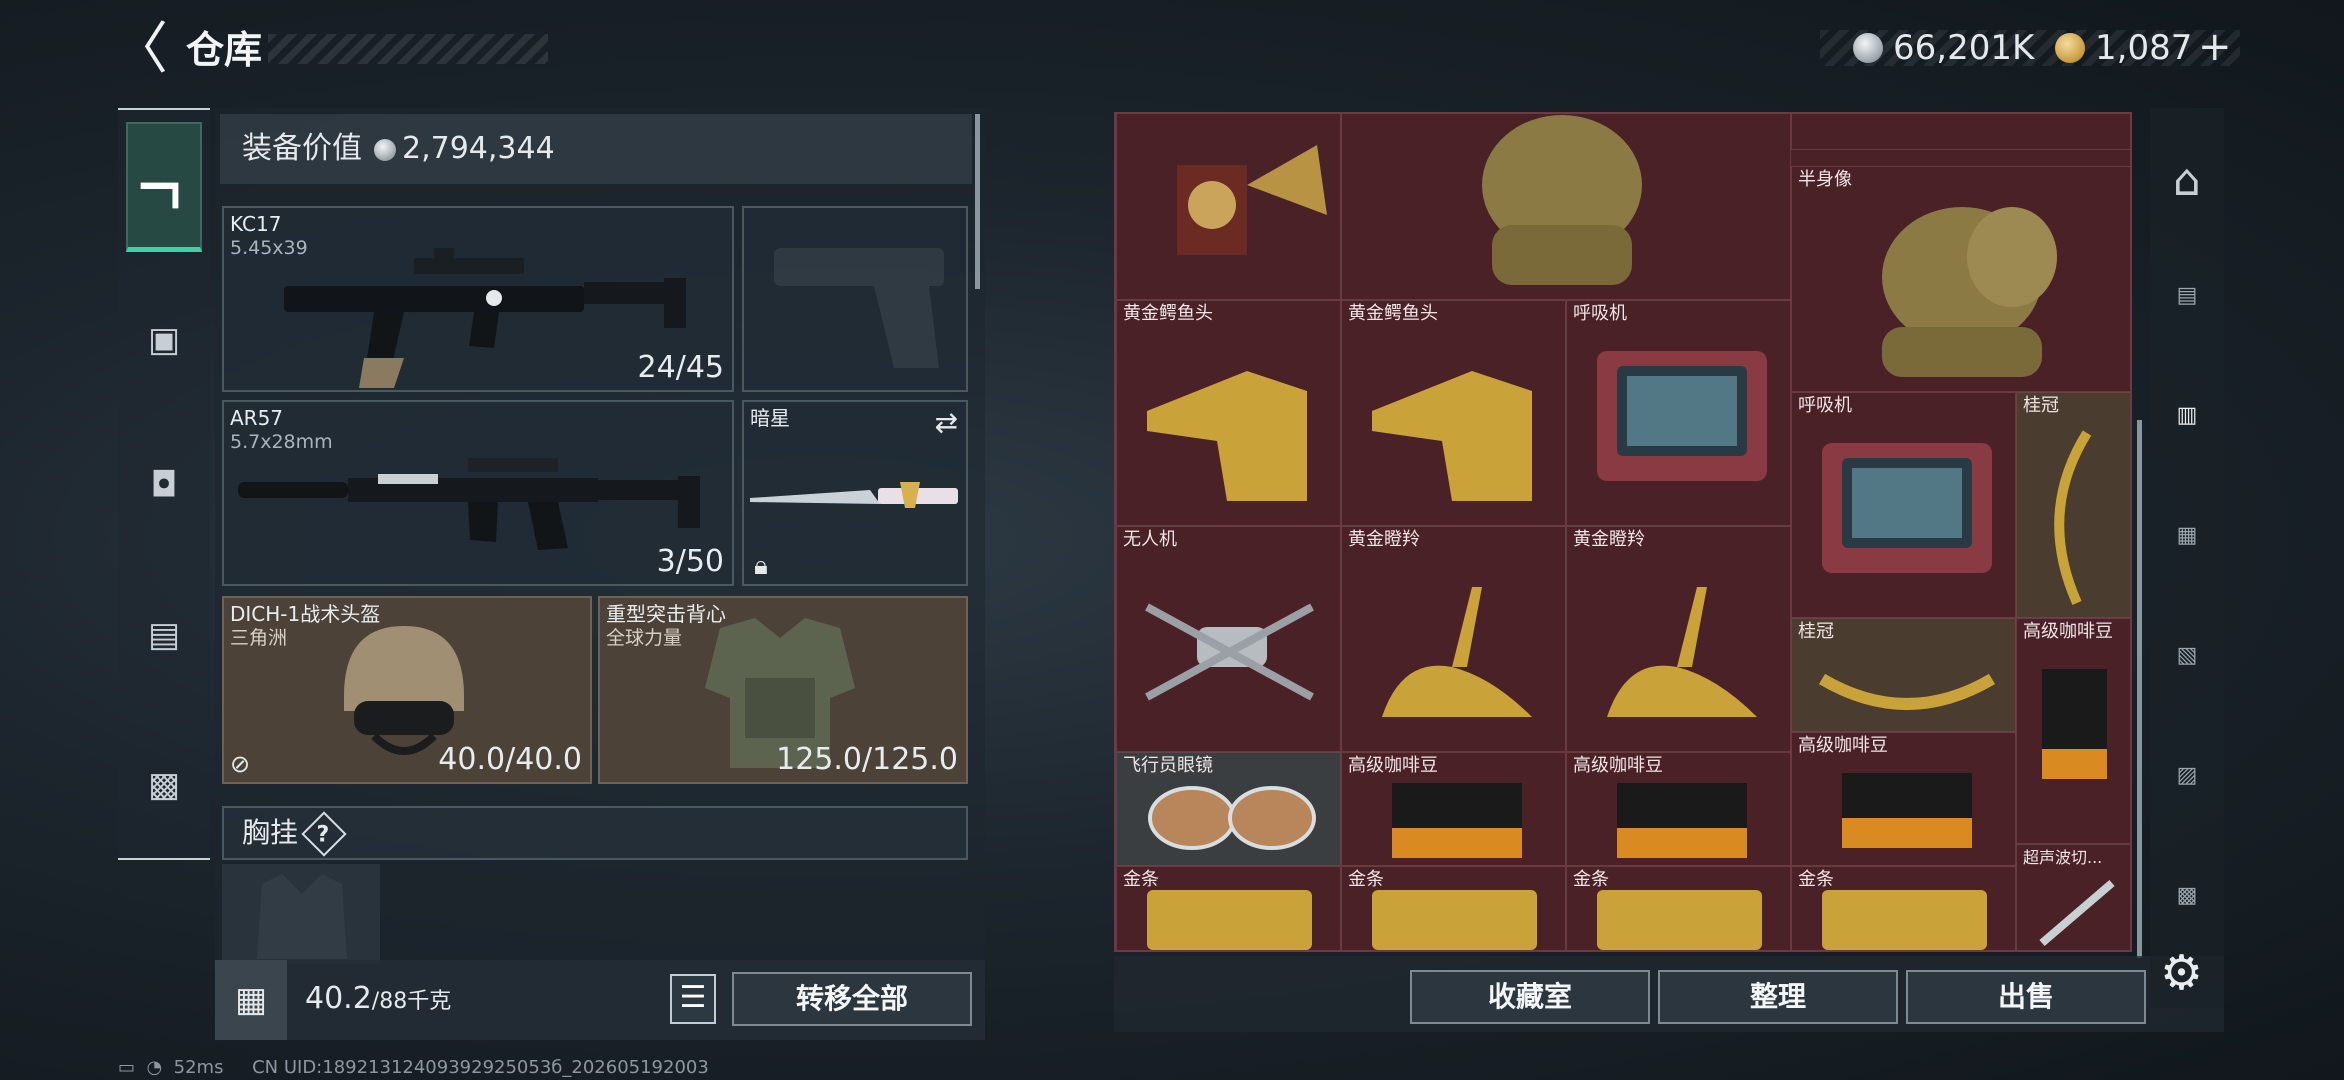  I want to click on lock-icon: 🔒︎, so click(761, 566).